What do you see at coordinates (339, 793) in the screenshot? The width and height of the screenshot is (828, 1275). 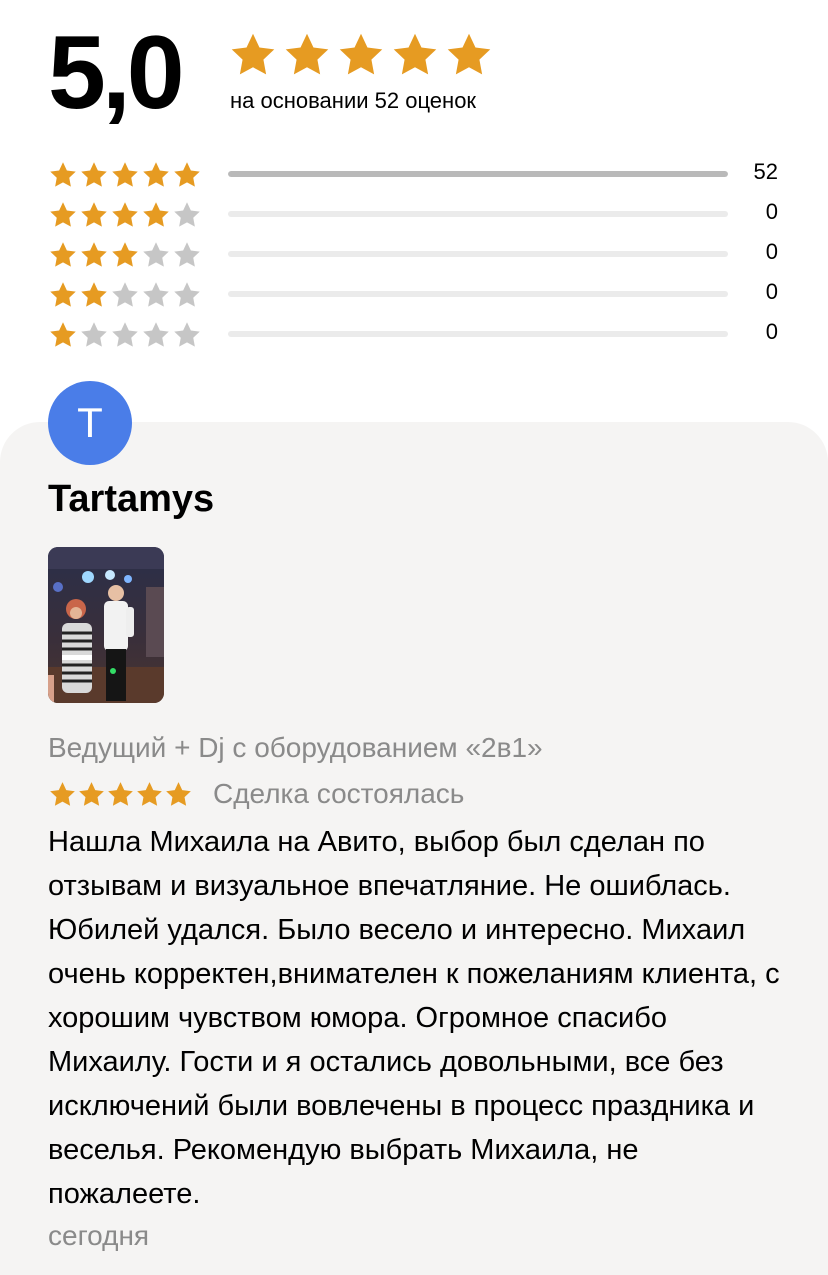 I see `deal-status: Сделка состоялась` at bounding box center [339, 793].